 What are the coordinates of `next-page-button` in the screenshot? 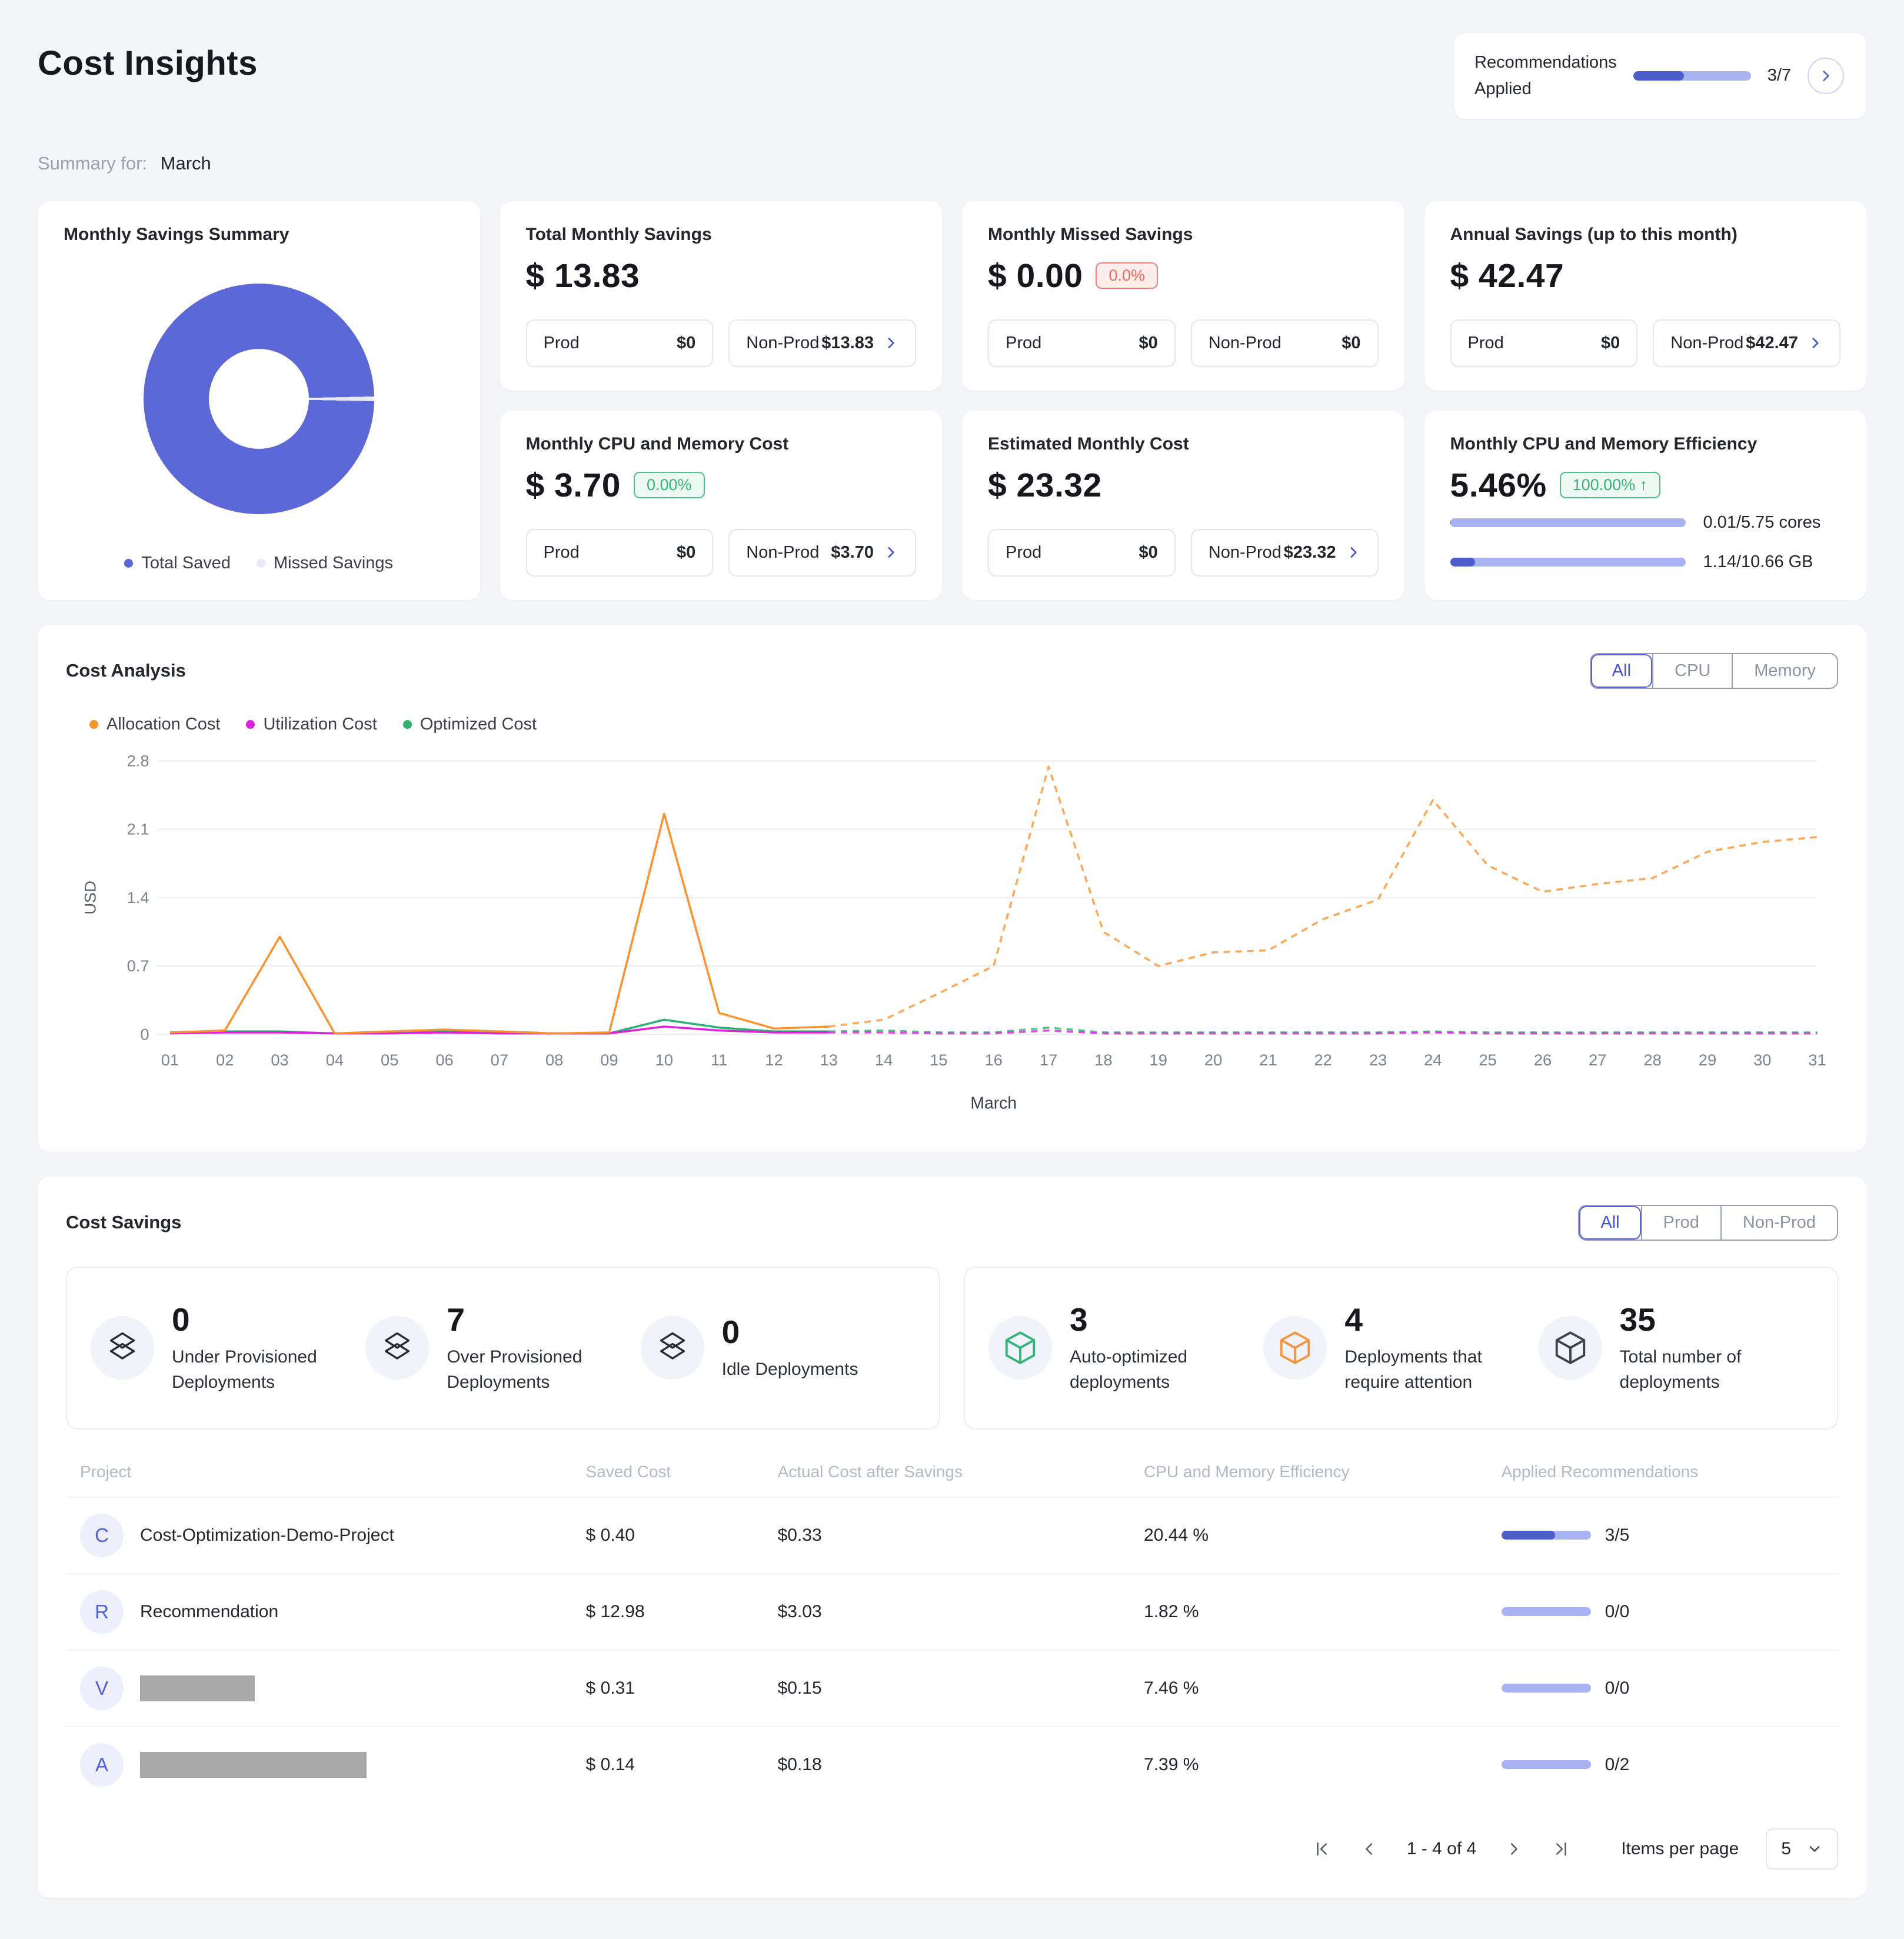 It's located at (1513, 1849).